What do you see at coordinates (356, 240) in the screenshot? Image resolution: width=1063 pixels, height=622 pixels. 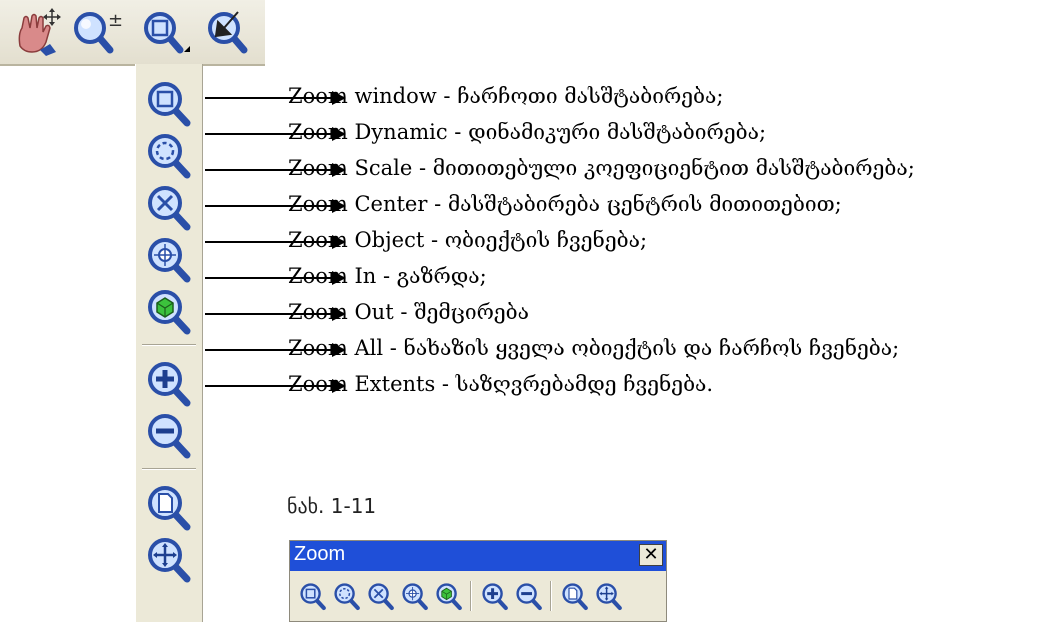 I see `zoom-command-name: Zoom Object` at bounding box center [356, 240].